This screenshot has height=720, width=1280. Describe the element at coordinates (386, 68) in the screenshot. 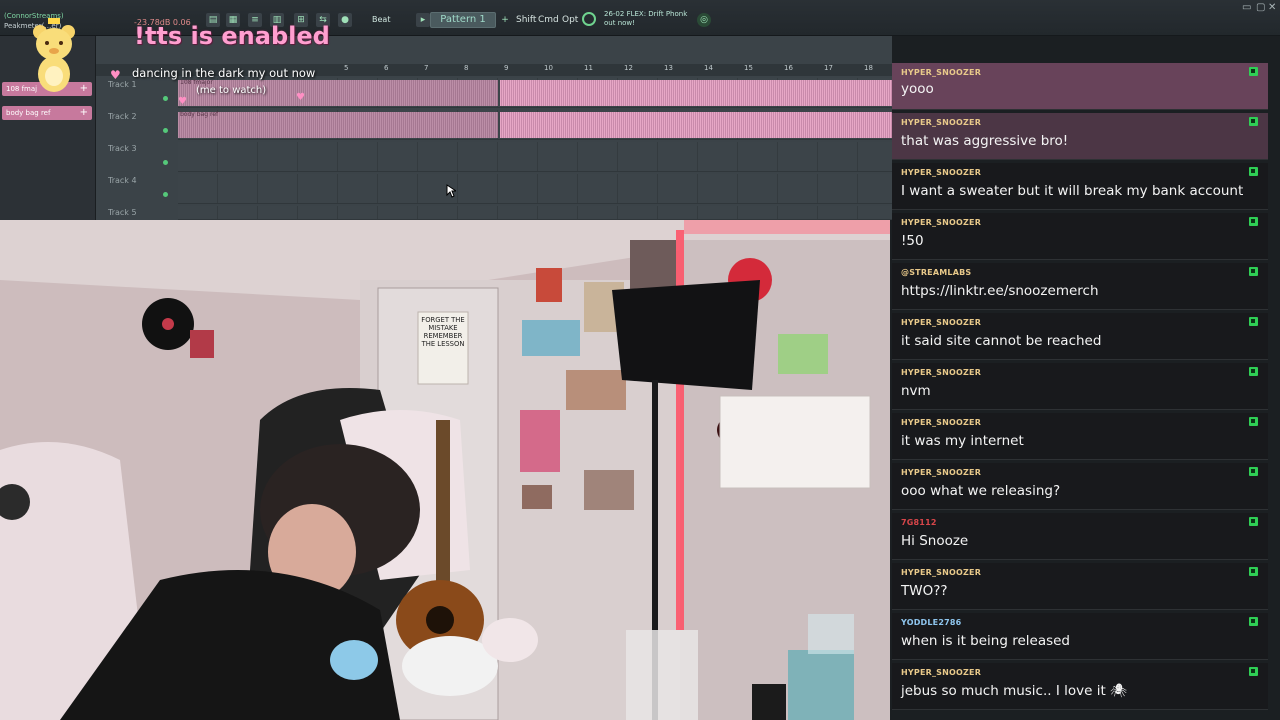

I see `ruler-number: 6` at that location.